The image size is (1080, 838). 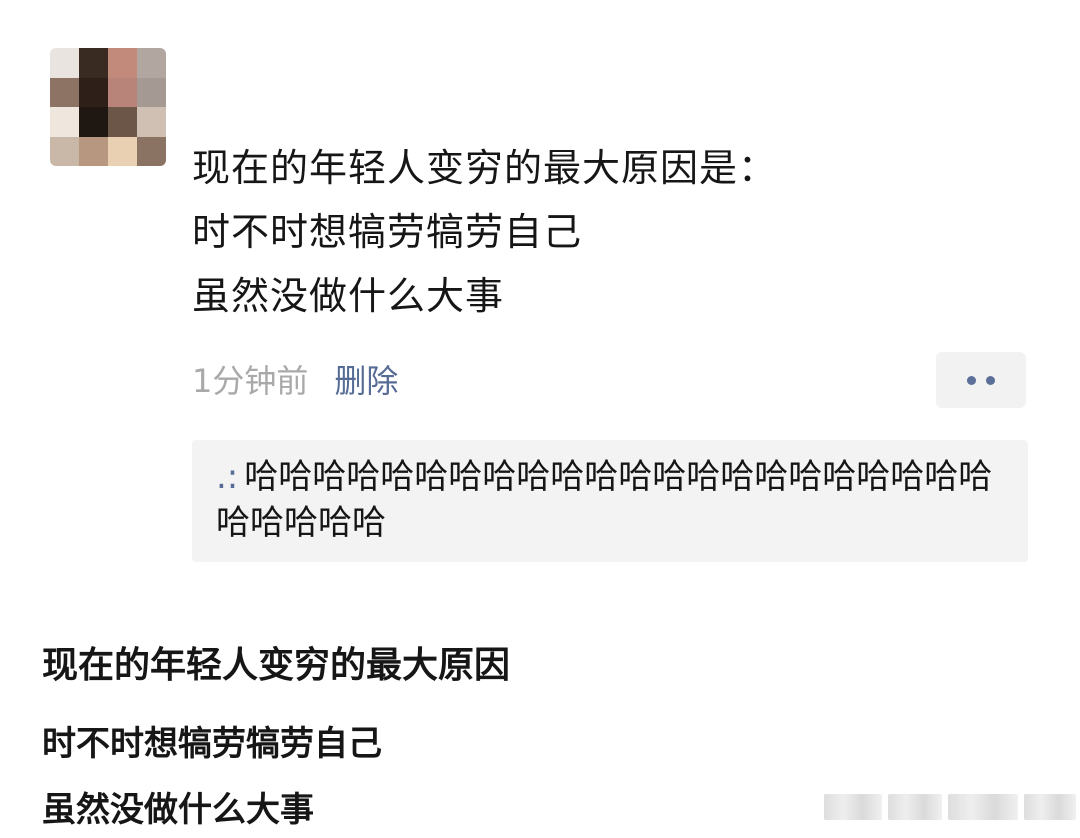 I want to click on caption-line: 现在的年轻人变穷的最大原因, so click(x=276, y=665).